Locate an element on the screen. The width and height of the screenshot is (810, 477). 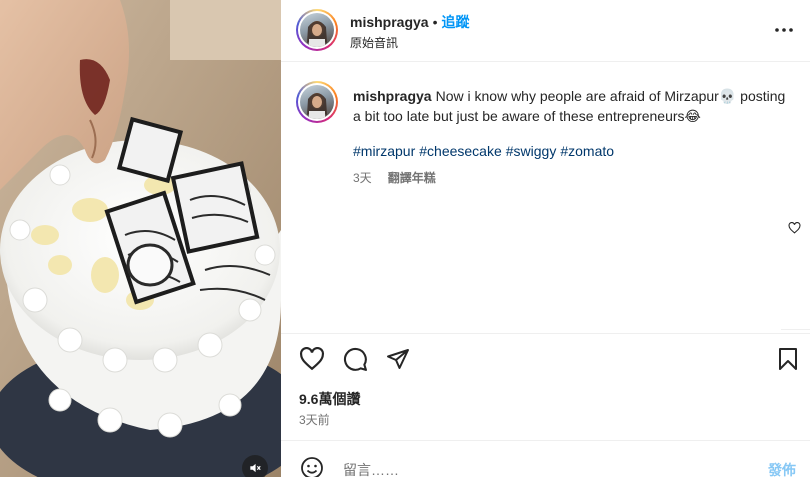
more-horizontal-icon is located at coordinates (784, 30).